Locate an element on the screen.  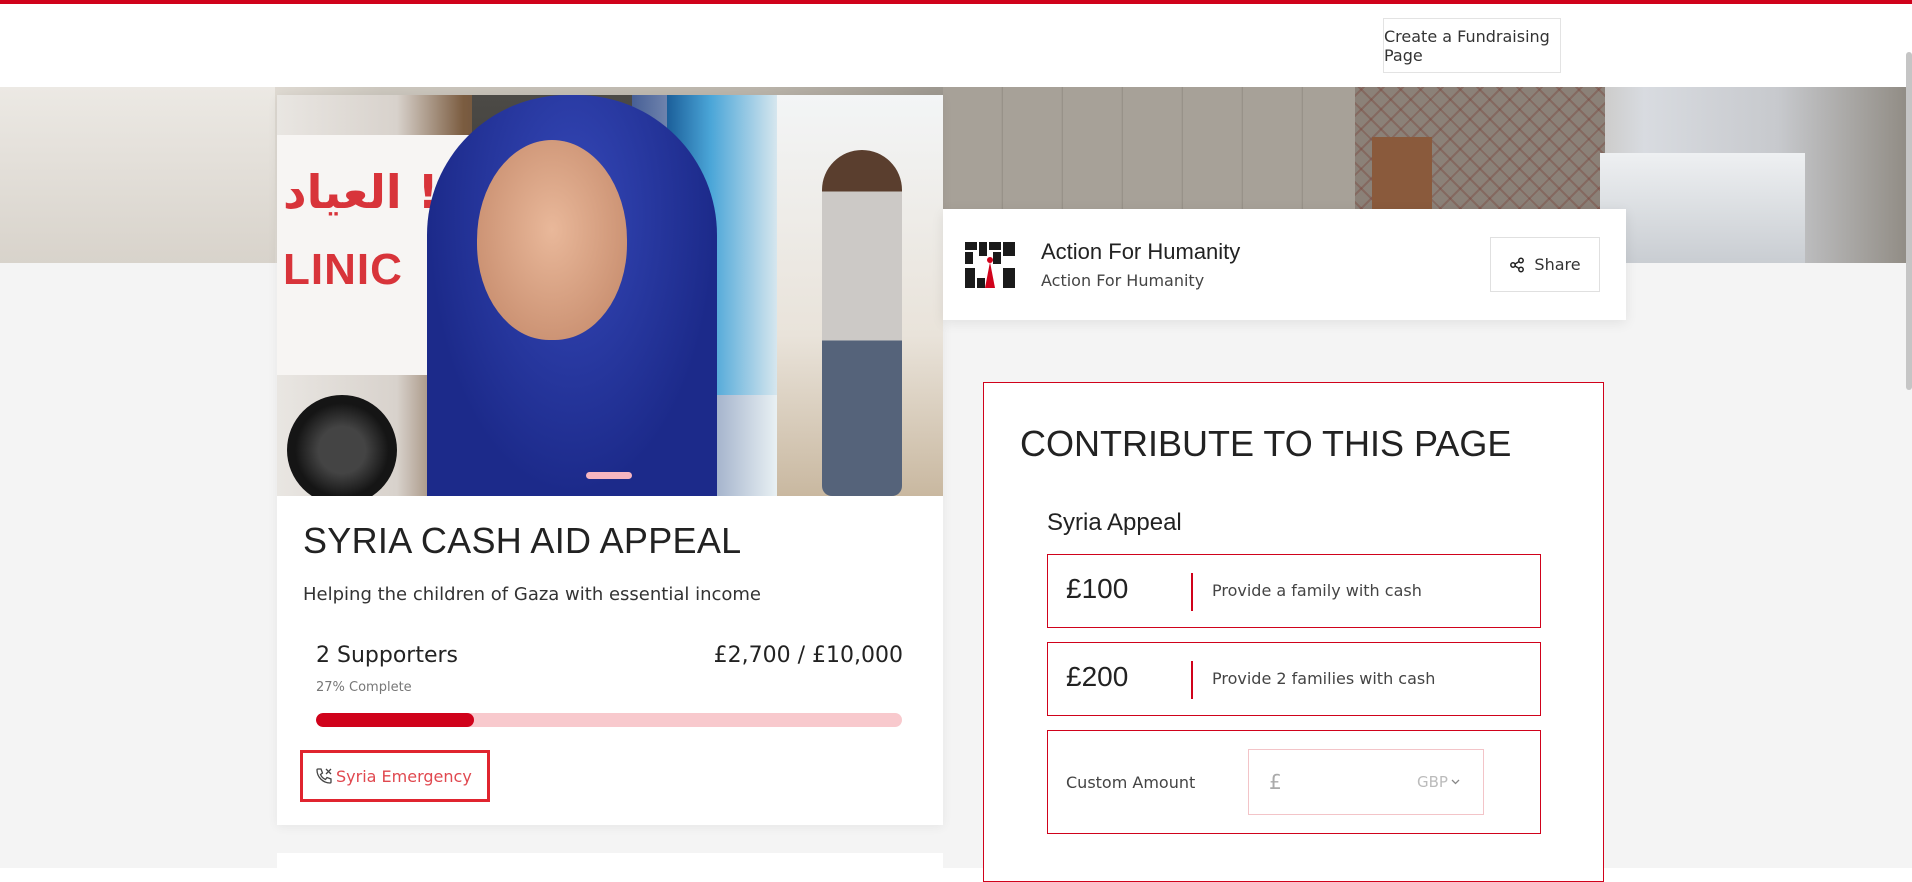
second-card is located at coordinates (610, 863).